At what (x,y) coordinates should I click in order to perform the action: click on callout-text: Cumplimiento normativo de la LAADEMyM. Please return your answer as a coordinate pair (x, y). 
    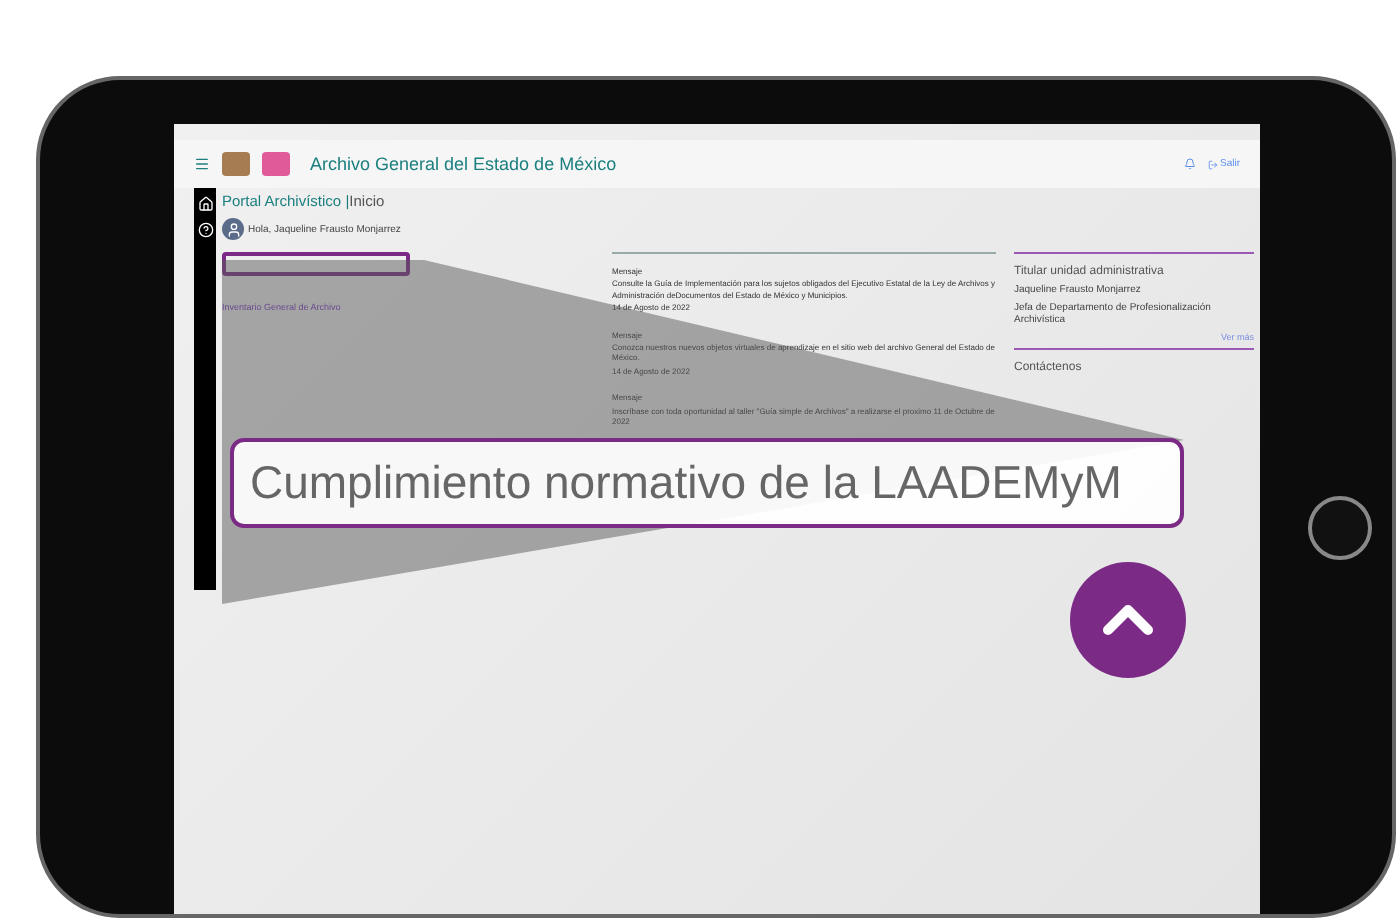
    Looking at the image, I should click on (707, 483).